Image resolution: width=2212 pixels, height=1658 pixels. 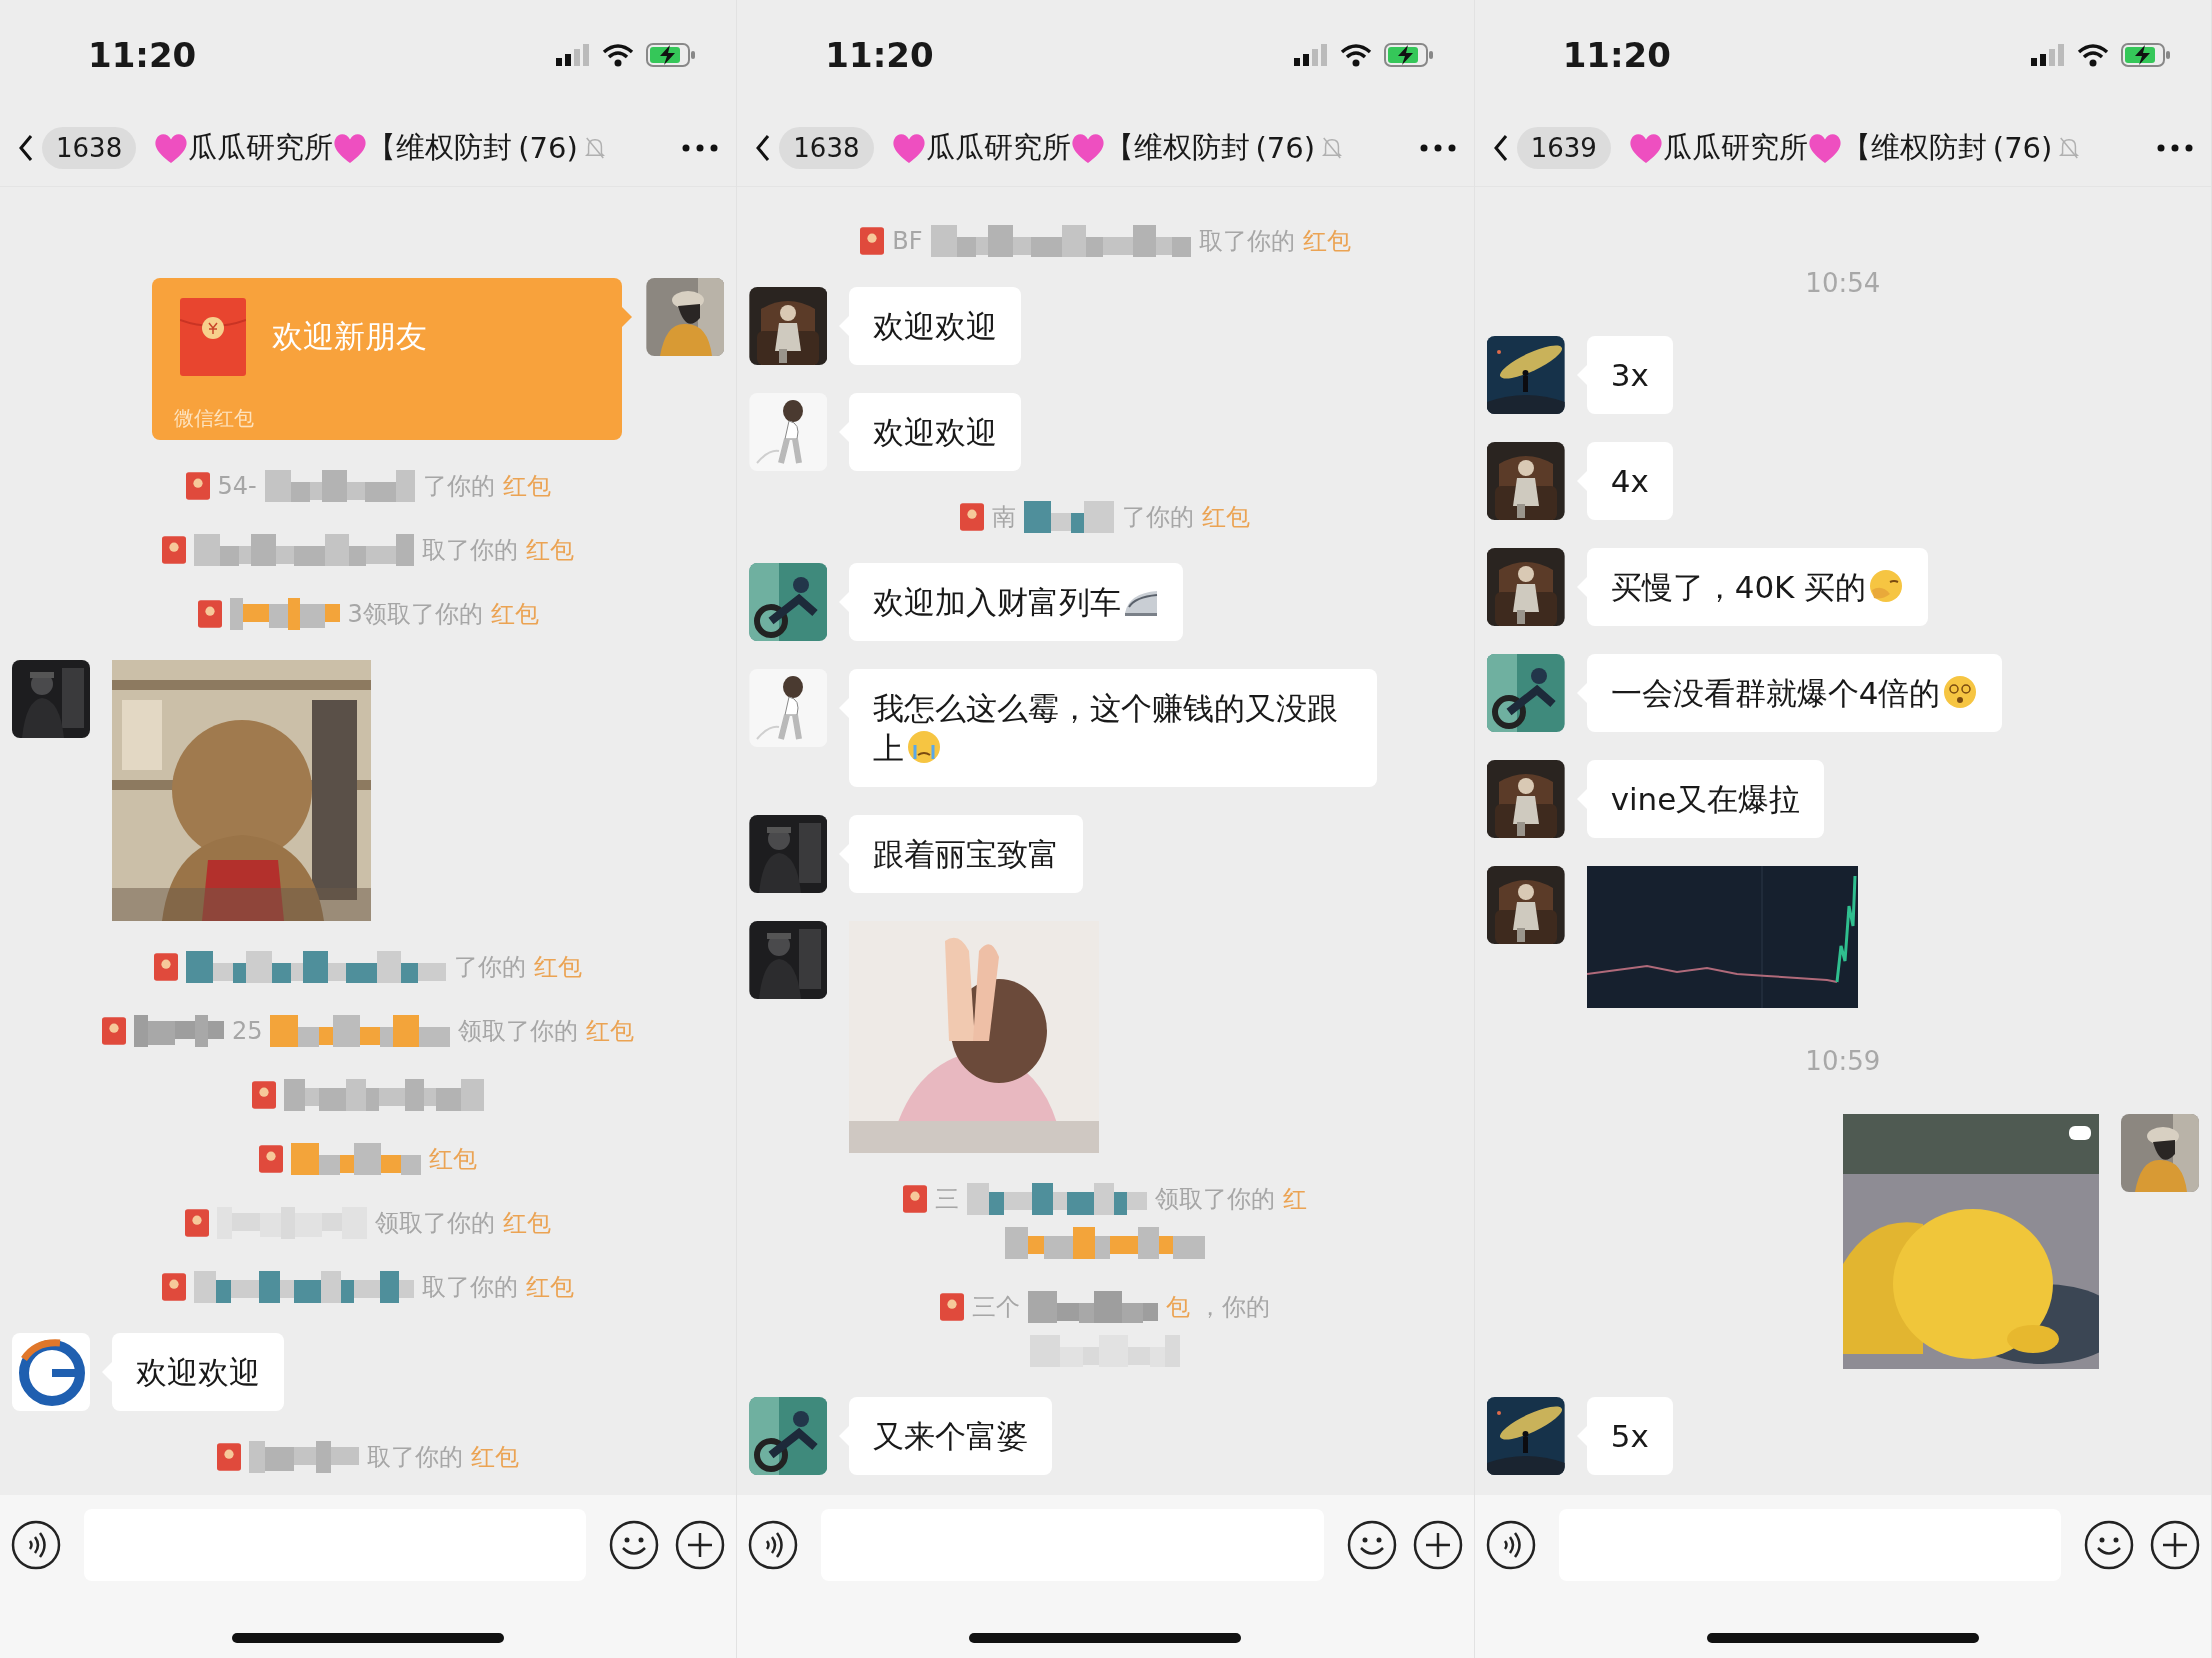 What do you see at coordinates (1106, 728) in the screenshot?
I see `message-text: 我怎么这么霉，这个赚钱的又没跟上` at bounding box center [1106, 728].